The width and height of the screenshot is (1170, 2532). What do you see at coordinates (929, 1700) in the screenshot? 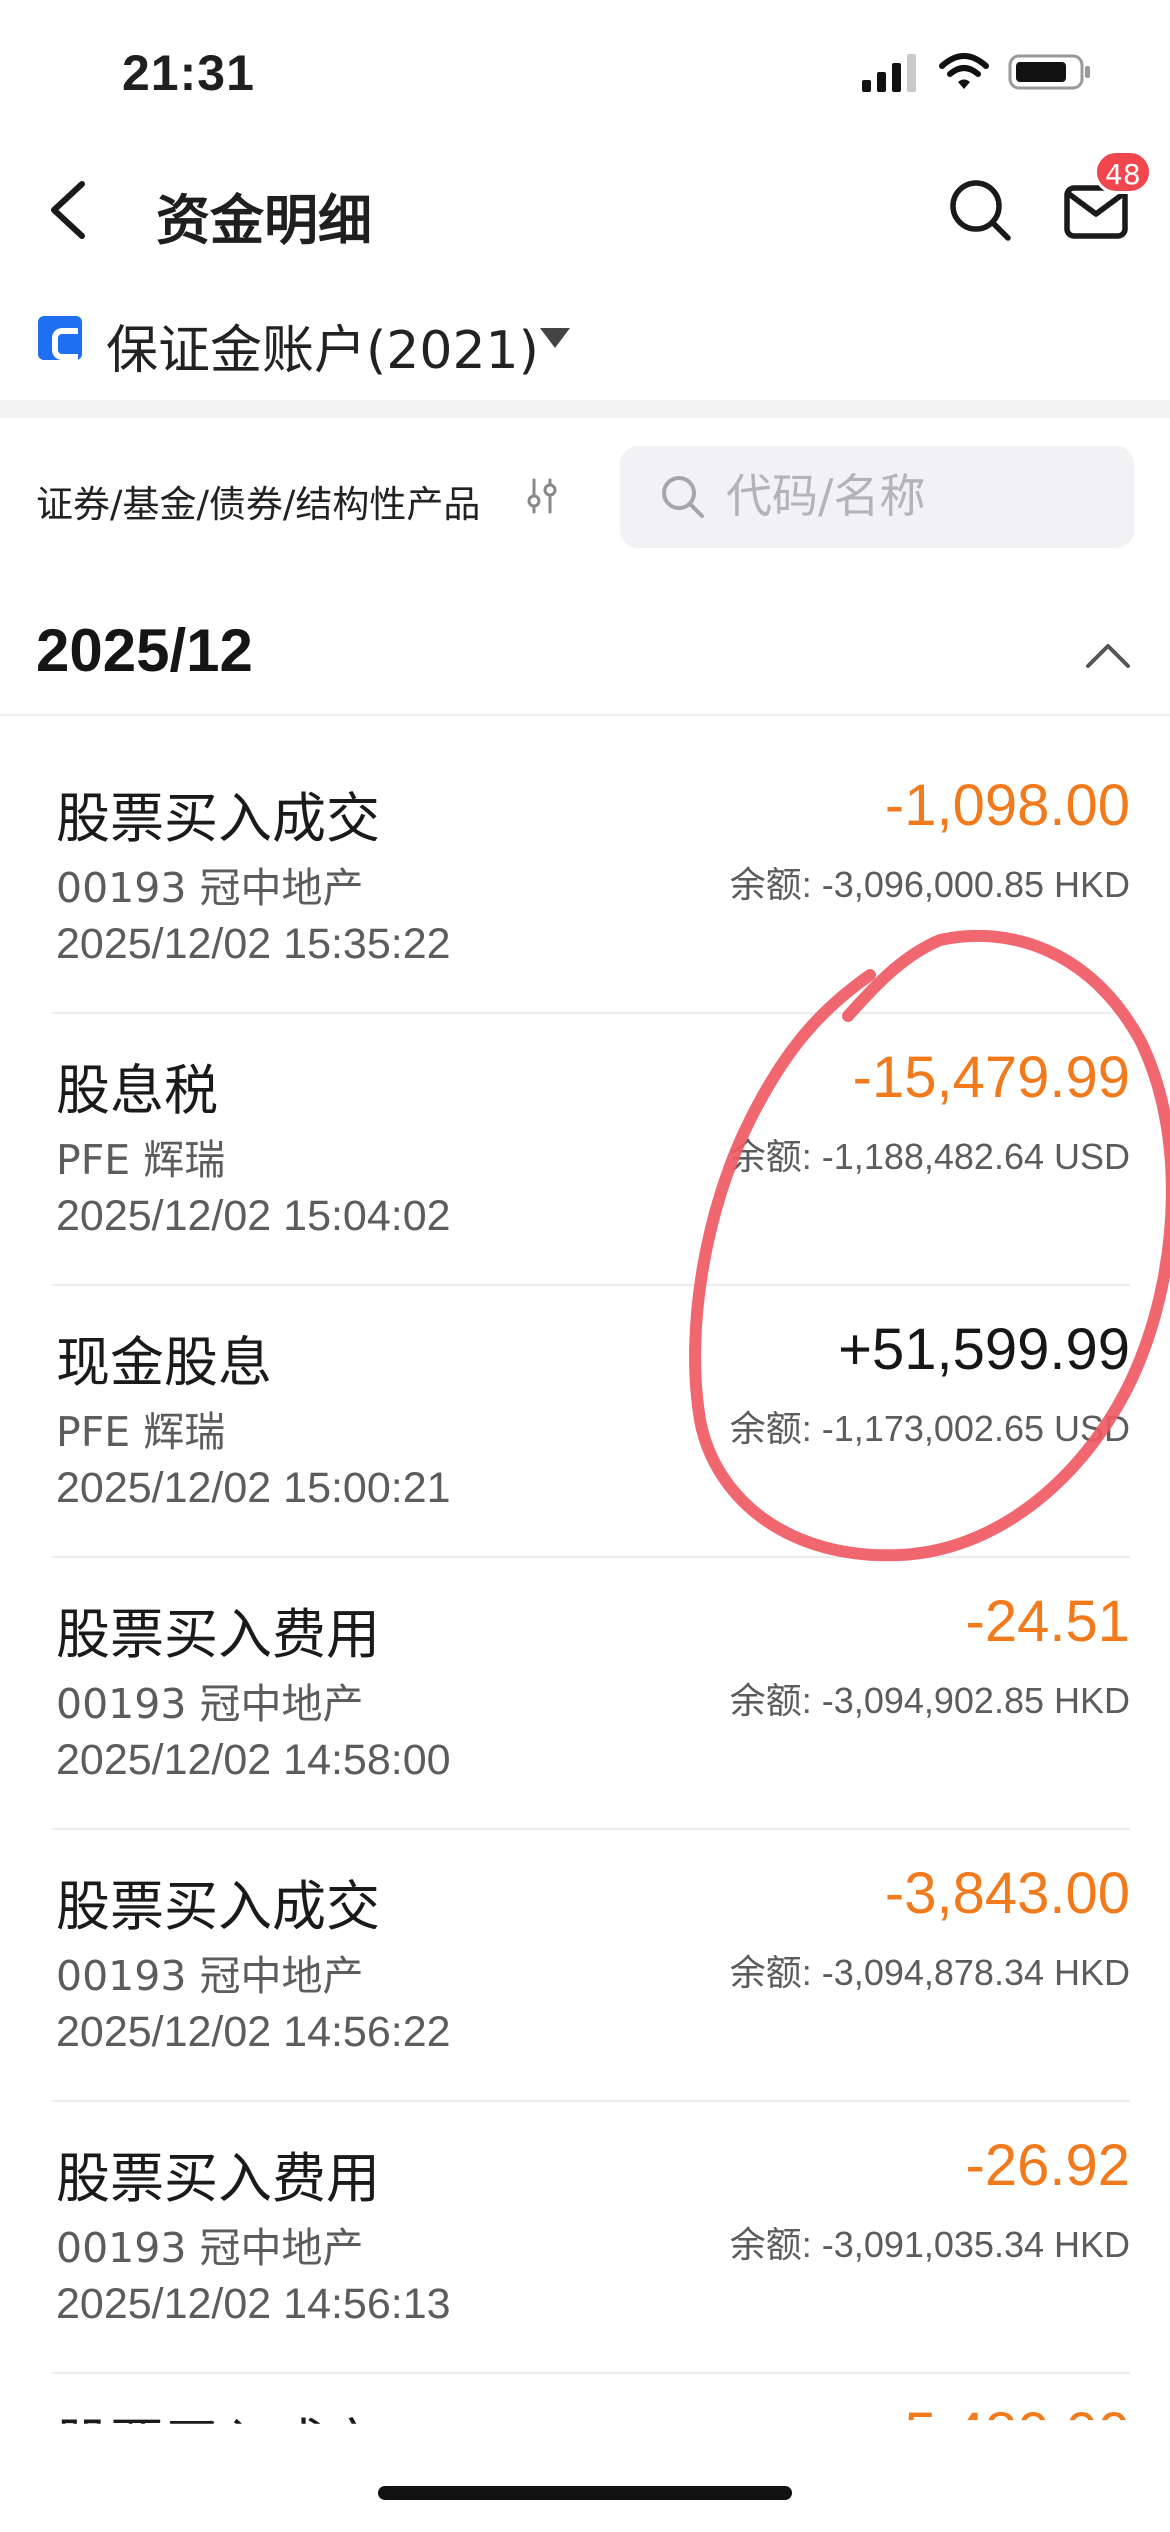
I see `balance-after: 余额: -3,094,902.85 HKD` at bounding box center [929, 1700].